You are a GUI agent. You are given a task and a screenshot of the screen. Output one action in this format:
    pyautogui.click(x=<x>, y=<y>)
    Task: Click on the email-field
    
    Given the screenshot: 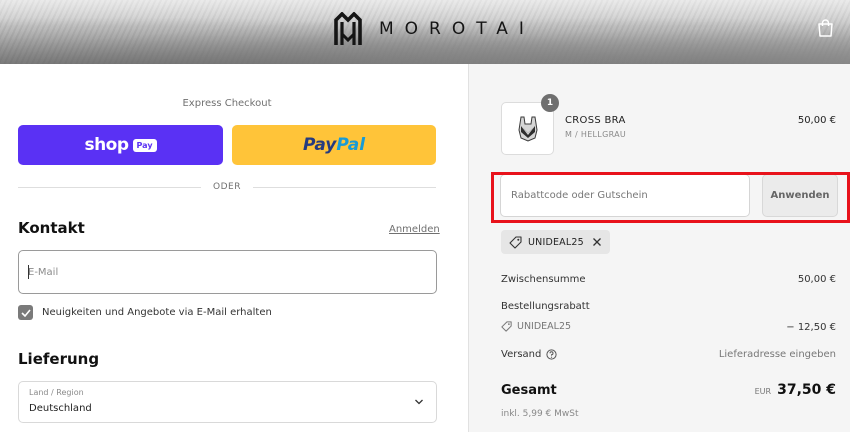 What is the action you would take?
    pyautogui.click(x=227, y=272)
    